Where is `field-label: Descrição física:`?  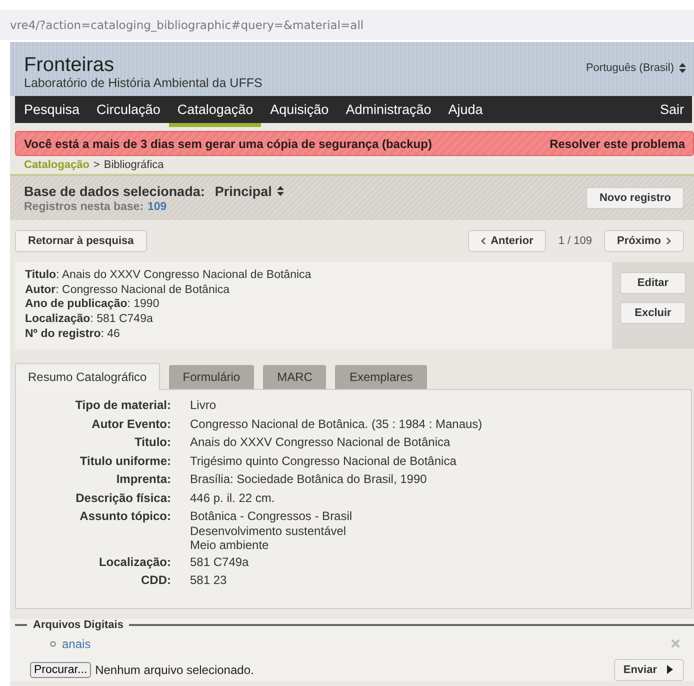 field-label: Descrição física: is located at coordinates (122, 498).